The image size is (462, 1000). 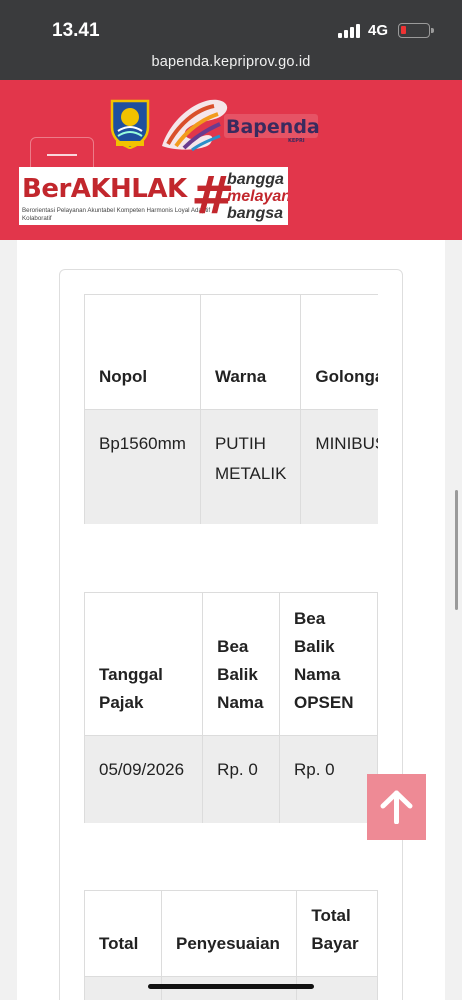 I want to click on table-cell: Bp1560mm, so click(x=142, y=466).